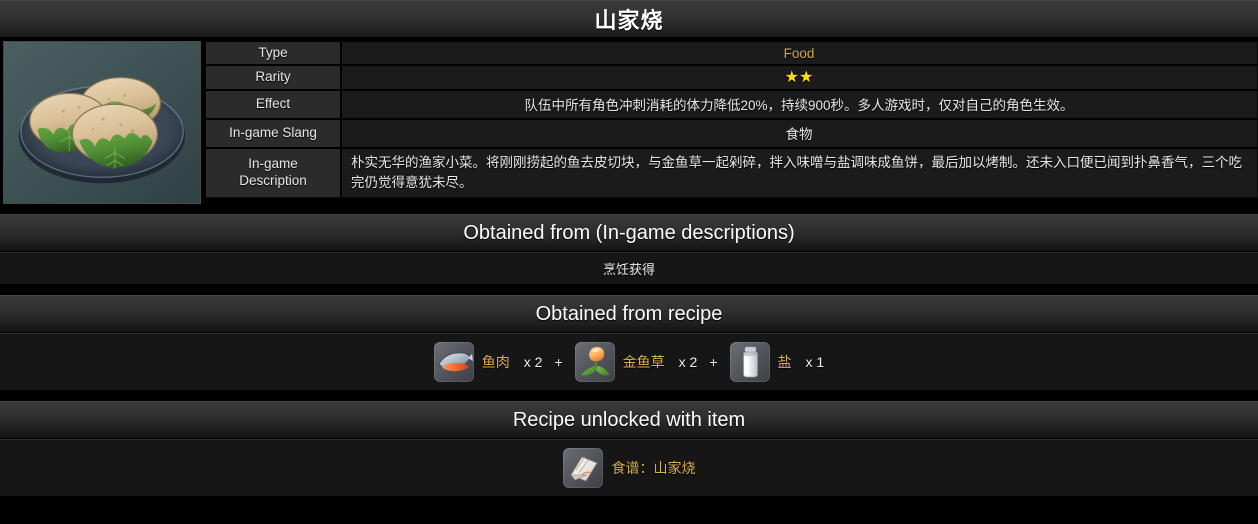  What do you see at coordinates (643, 362) in the screenshot?
I see `ingredient-name: 金鱼草` at bounding box center [643, 362].